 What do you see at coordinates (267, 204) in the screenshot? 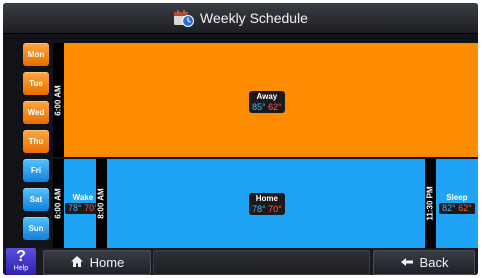
I see `home-period: Home 78° 70°` at bounding box center [267, 204].